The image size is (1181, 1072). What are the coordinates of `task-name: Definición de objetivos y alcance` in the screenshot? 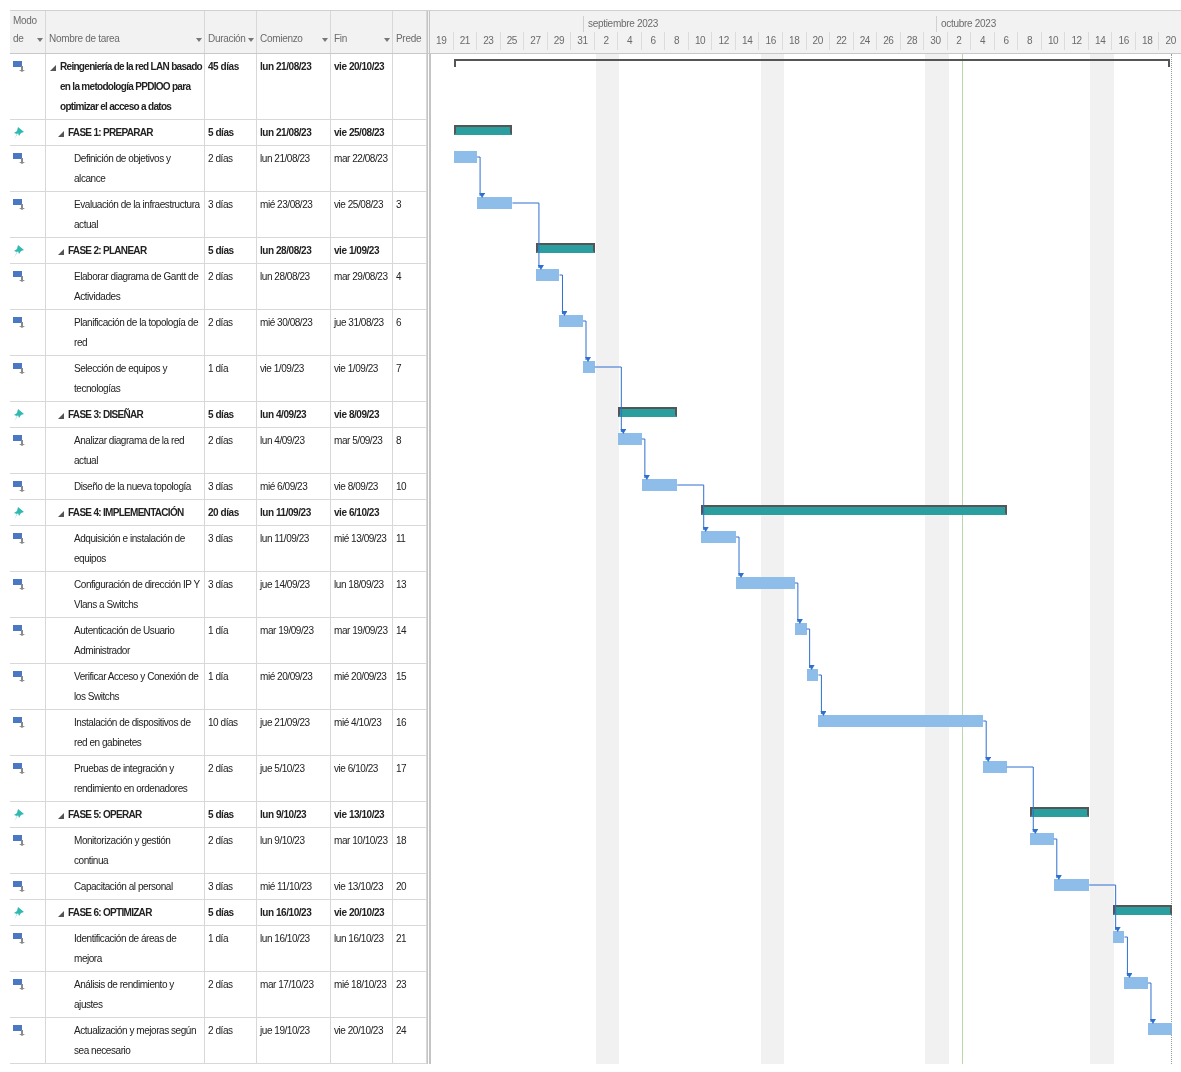 It's located at (123, 169).